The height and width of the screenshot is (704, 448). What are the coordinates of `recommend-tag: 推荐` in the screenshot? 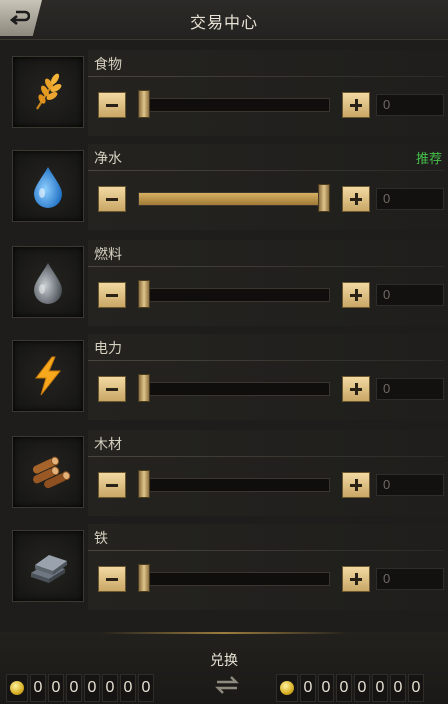 It's located at (428, 158).